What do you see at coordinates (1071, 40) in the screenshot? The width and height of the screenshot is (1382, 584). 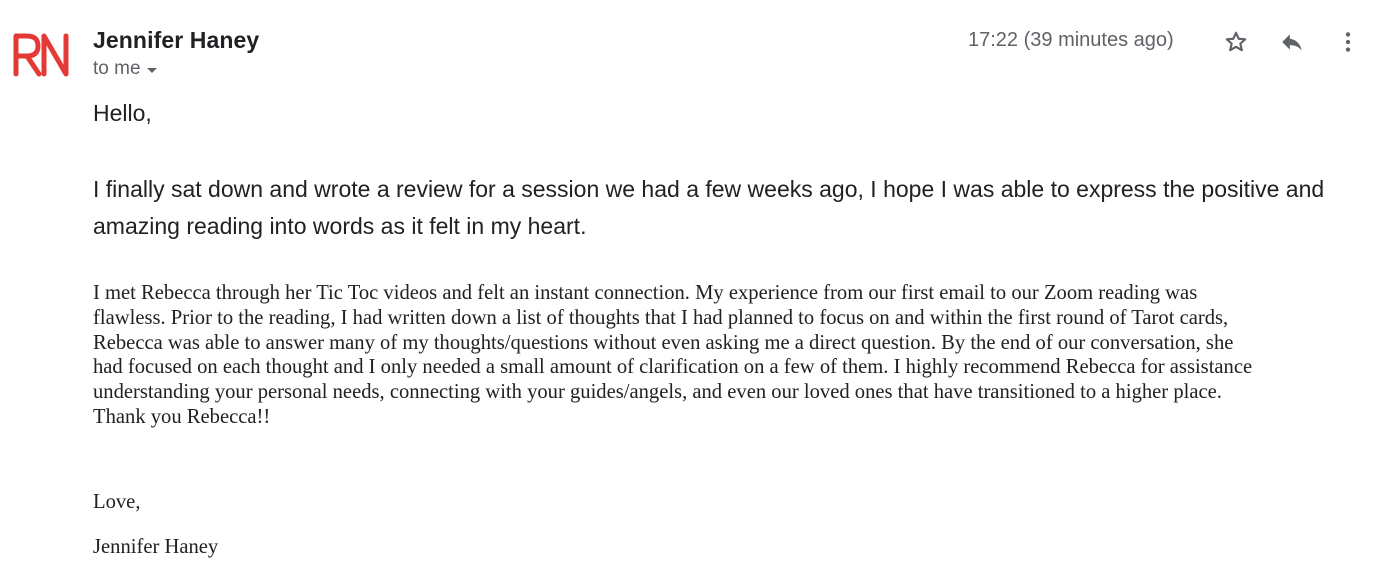 I see `timestamp: 17:22 (39 minutes ago)` at bounding box center [1071, 40].